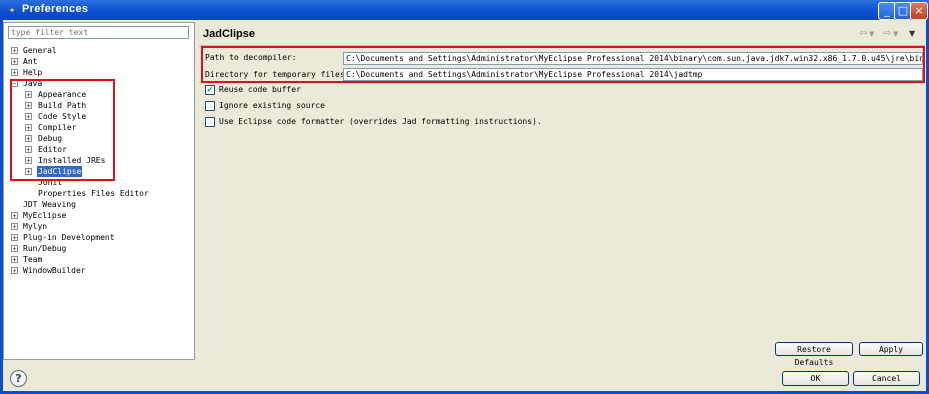 Image resolution: width=929 pixels, height=394 pixels. I want to click on ok-button: OK, so click(815, 378).